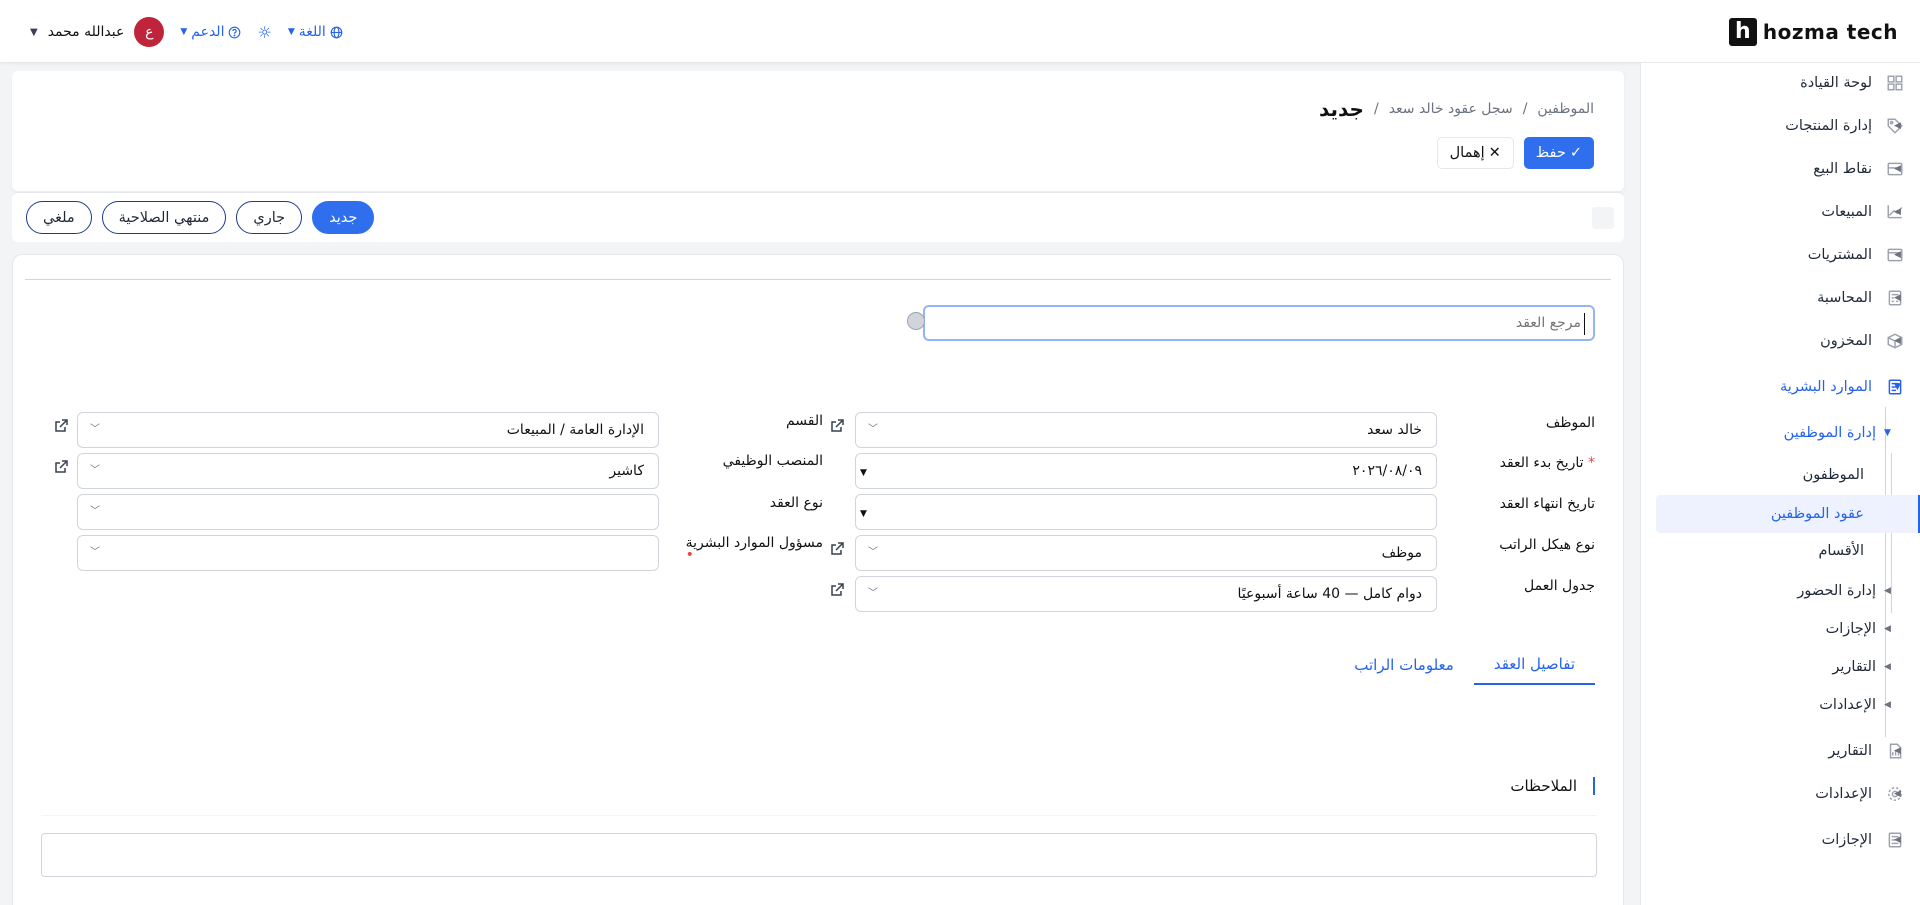  Describe the element at coordinates (1146, 430) in the screenshot. I see `employee-select: خالد سعد ﹀` at that location.